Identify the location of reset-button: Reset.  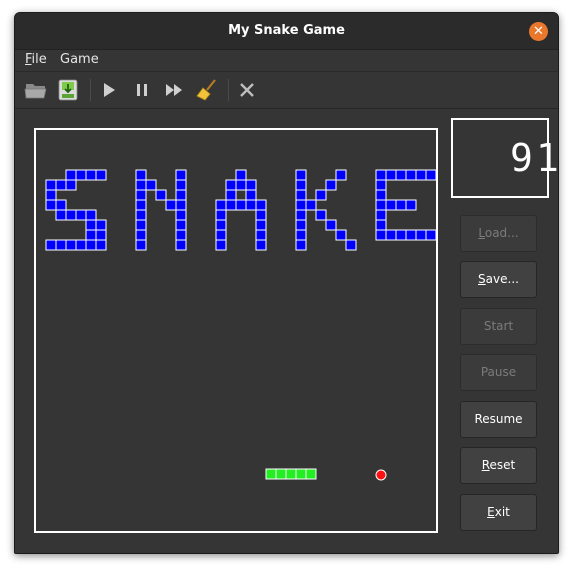
(498, 465).